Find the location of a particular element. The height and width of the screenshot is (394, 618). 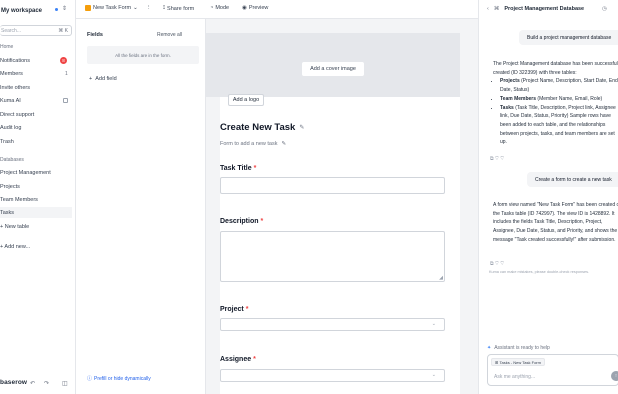

sidebar-item-support: Direct support is located at coordinates (36, 114).